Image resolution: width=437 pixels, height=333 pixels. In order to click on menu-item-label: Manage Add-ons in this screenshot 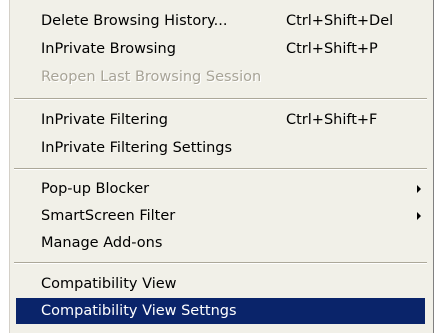, I will do `click(102, 243)`.